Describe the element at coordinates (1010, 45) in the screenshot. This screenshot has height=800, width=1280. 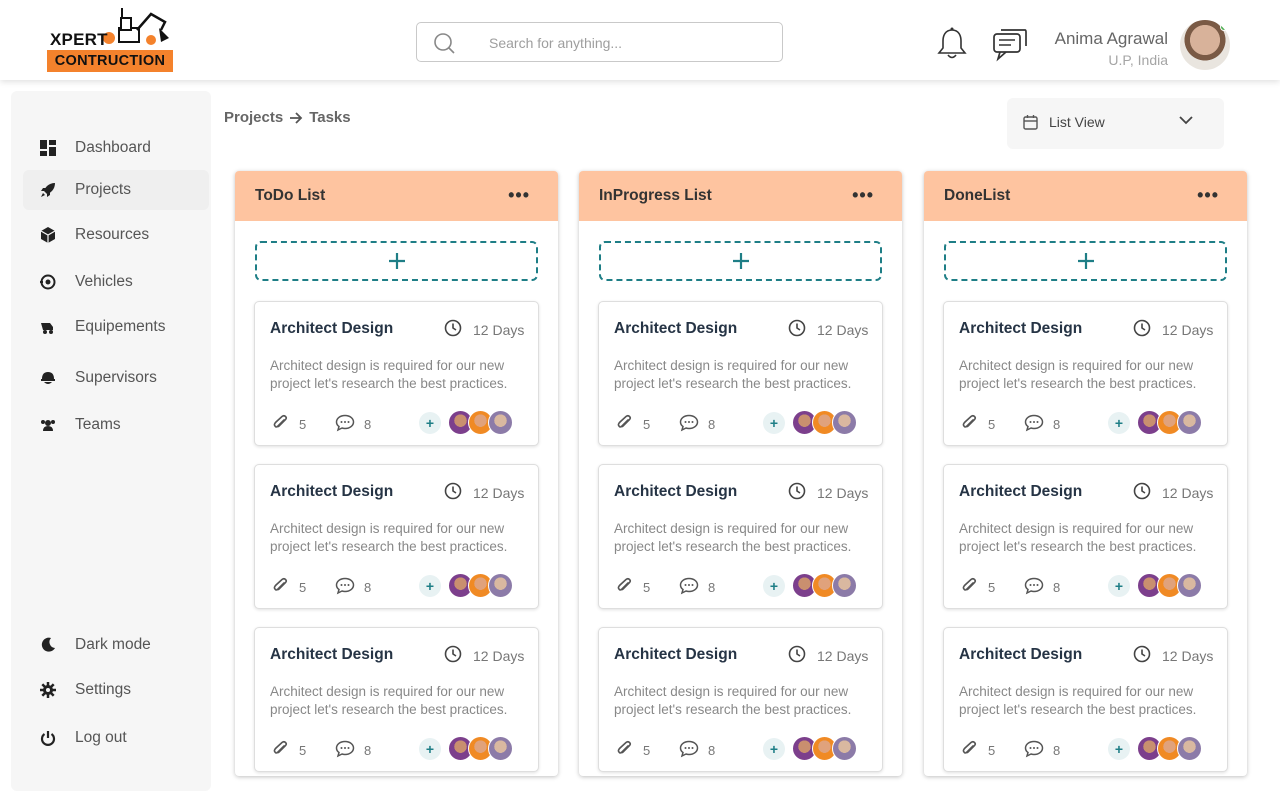
I see `chat-icon` at that location.